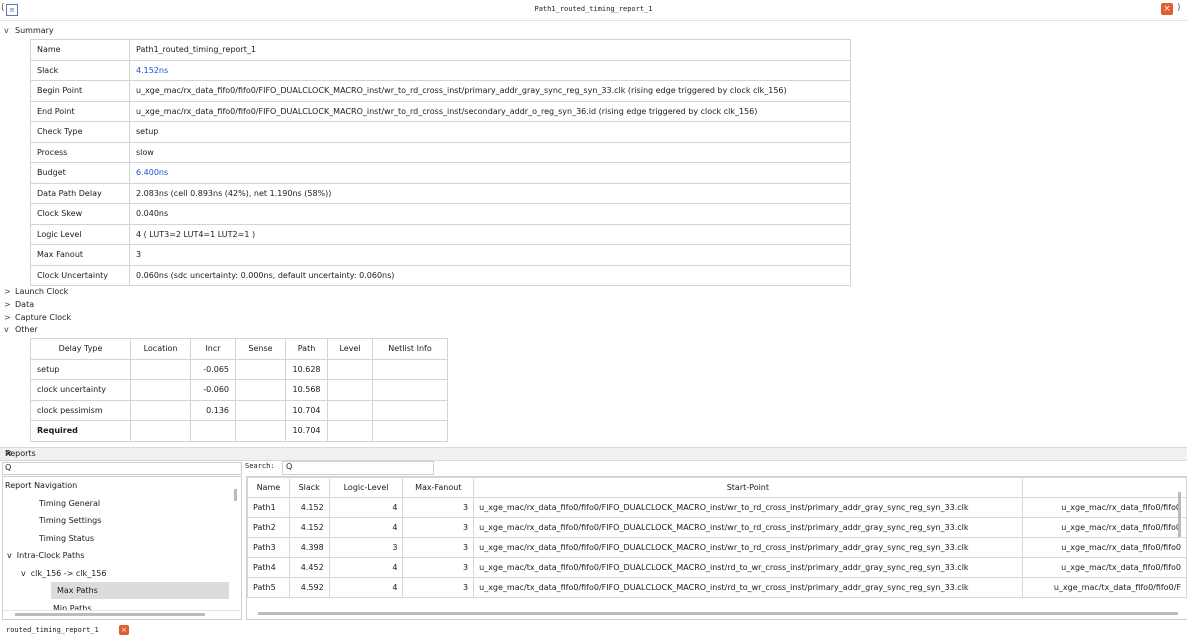  What do you see at coordinates (80, 275) in the screenshot?
I see `summary-key: Clock Uncertainty` at bounding box center [80, 275].